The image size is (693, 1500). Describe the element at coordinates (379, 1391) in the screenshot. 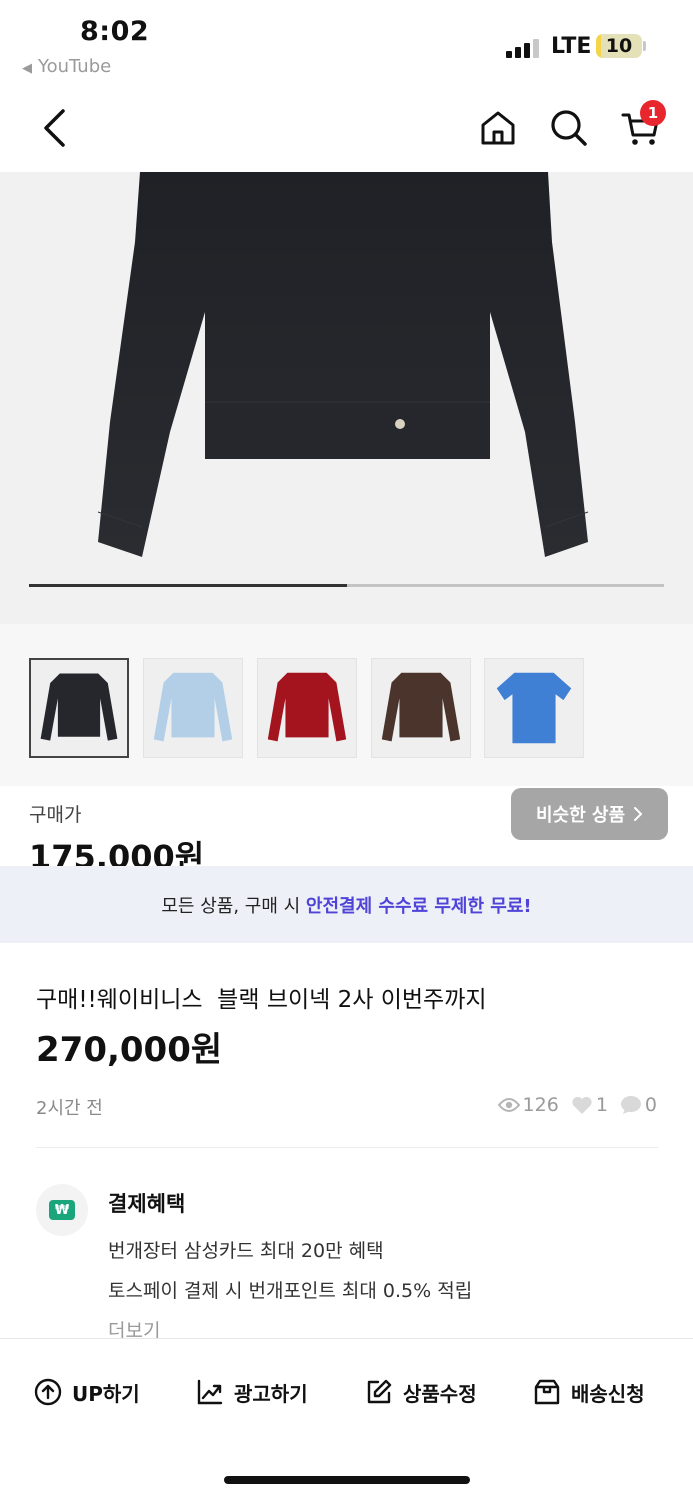

I see `edit-icon` at that location.